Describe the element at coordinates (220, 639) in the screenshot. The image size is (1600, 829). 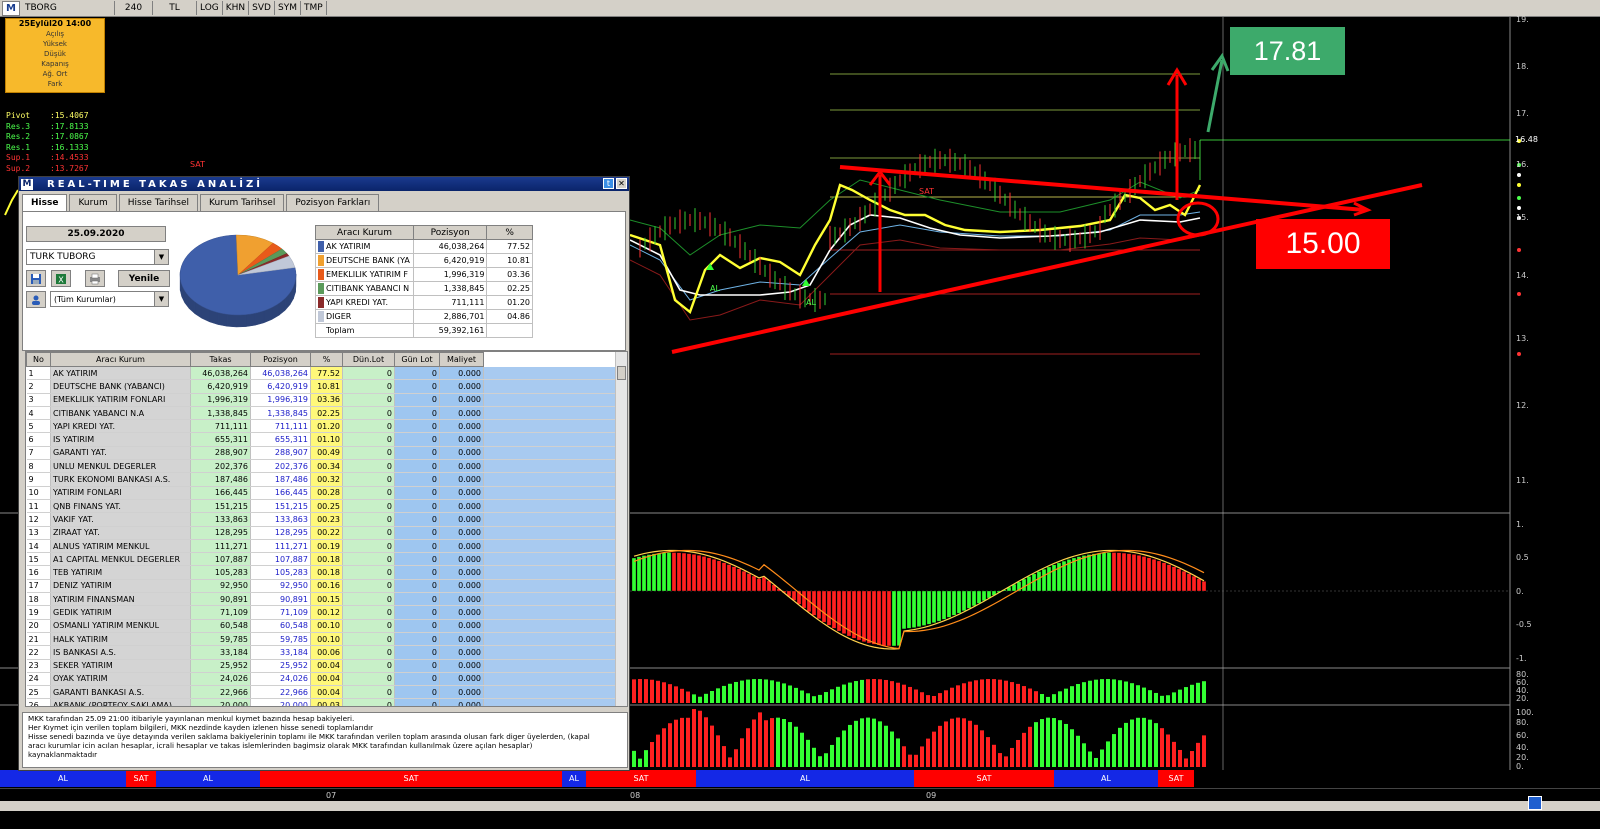
I see `grid-cell-takas: 59,785` at that location.